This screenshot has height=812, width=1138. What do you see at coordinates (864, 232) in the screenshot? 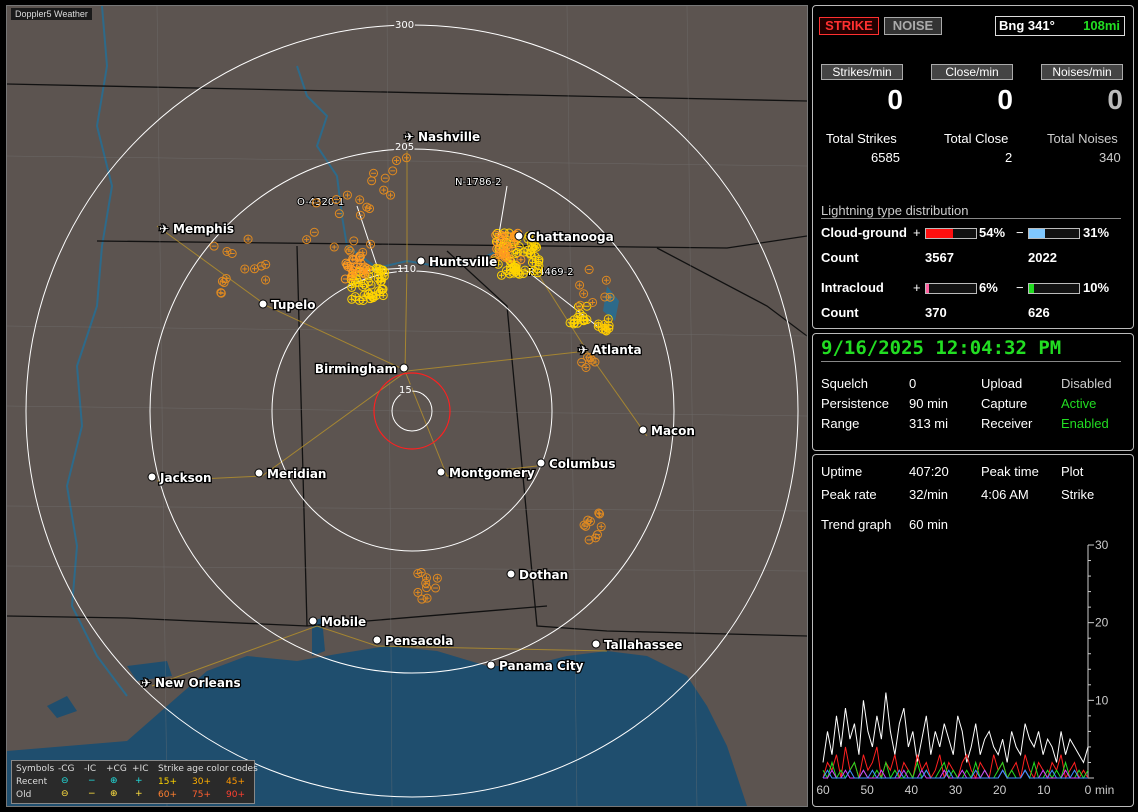
I see `cloud-ground-label: Cloud-ground` at bounding box center [864, 232].